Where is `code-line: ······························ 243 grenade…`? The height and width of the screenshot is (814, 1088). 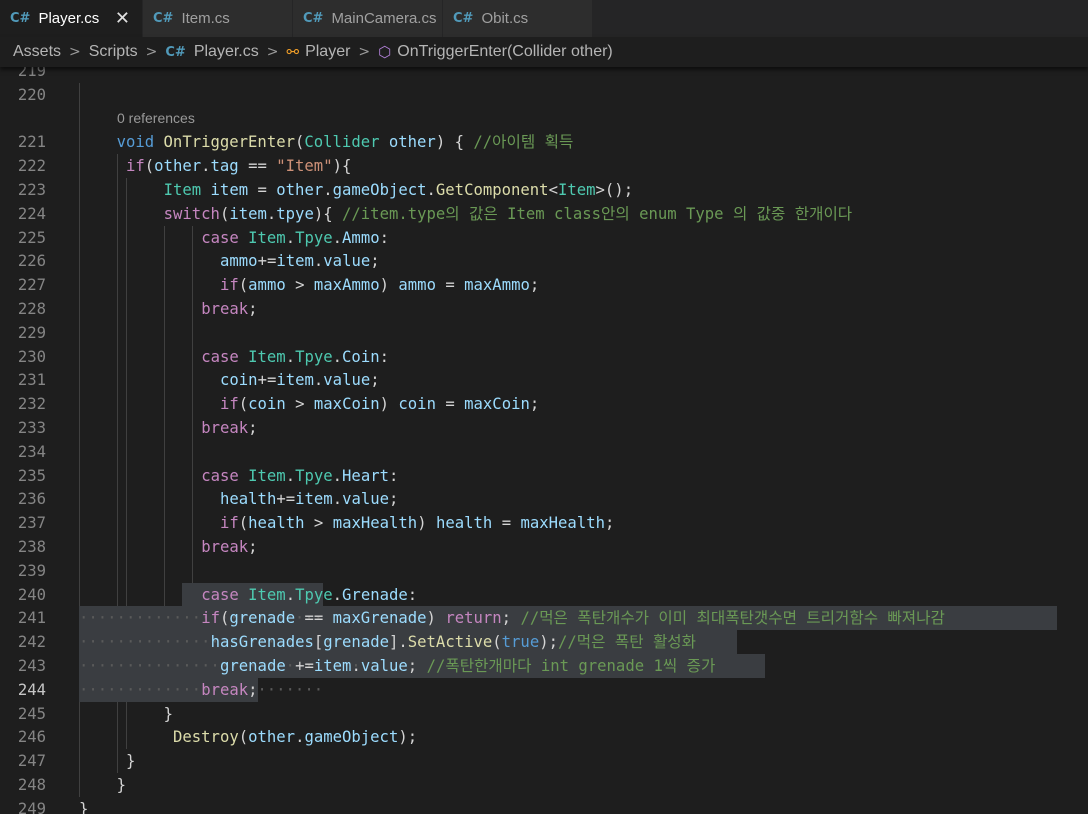
code-line: ······························ 243 grenade… is located at coordinates (544, 666).